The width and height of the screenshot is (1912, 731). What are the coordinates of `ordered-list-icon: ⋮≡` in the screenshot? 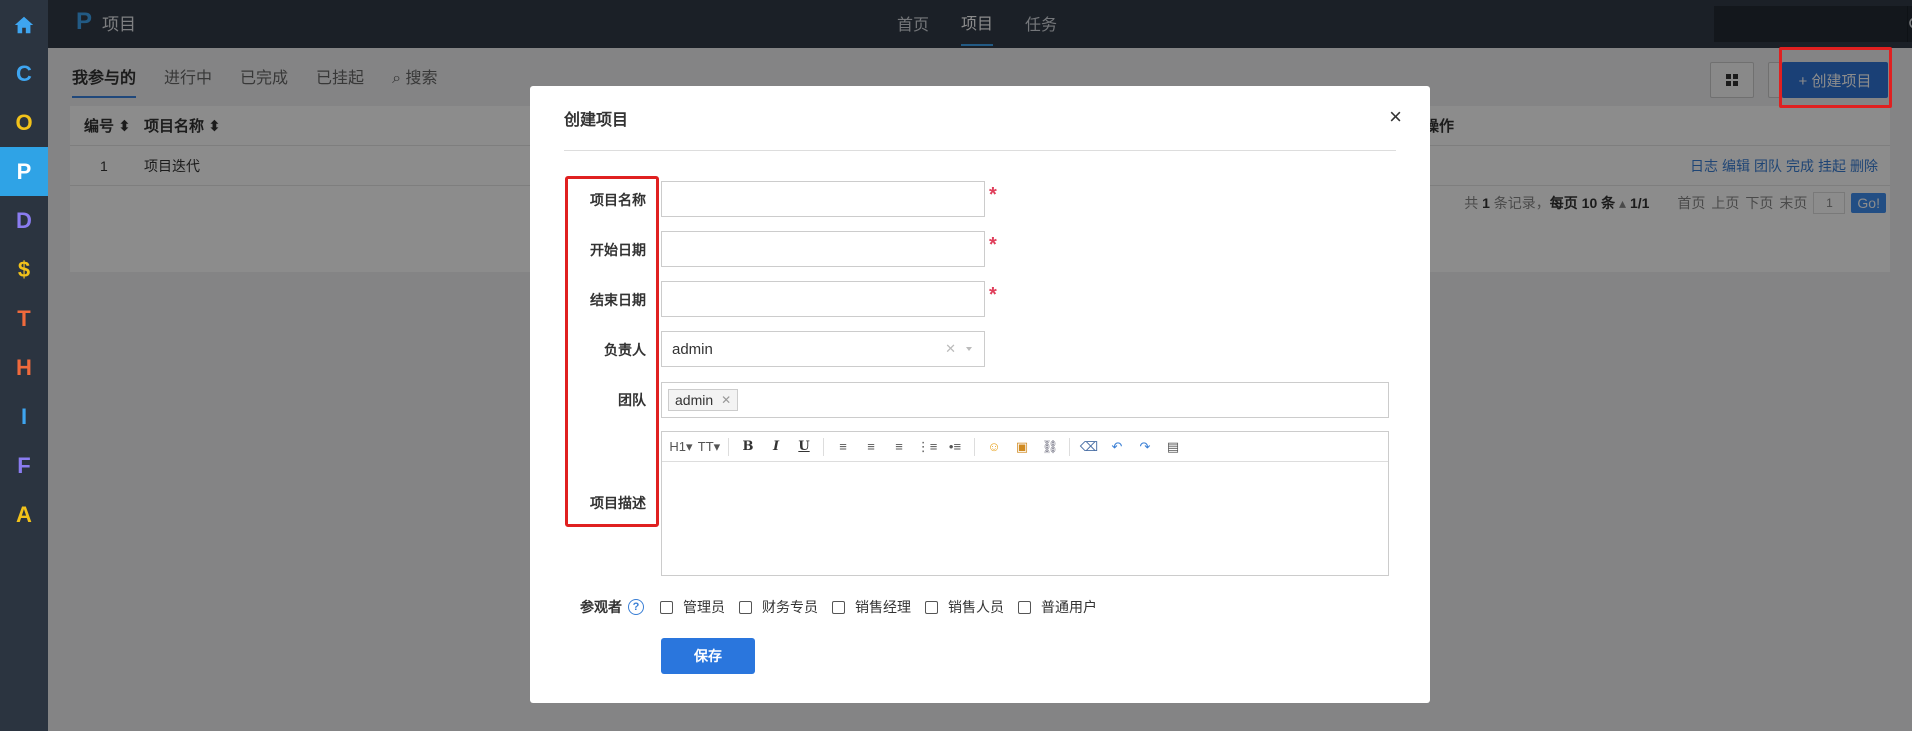 It's located at (927, 447).